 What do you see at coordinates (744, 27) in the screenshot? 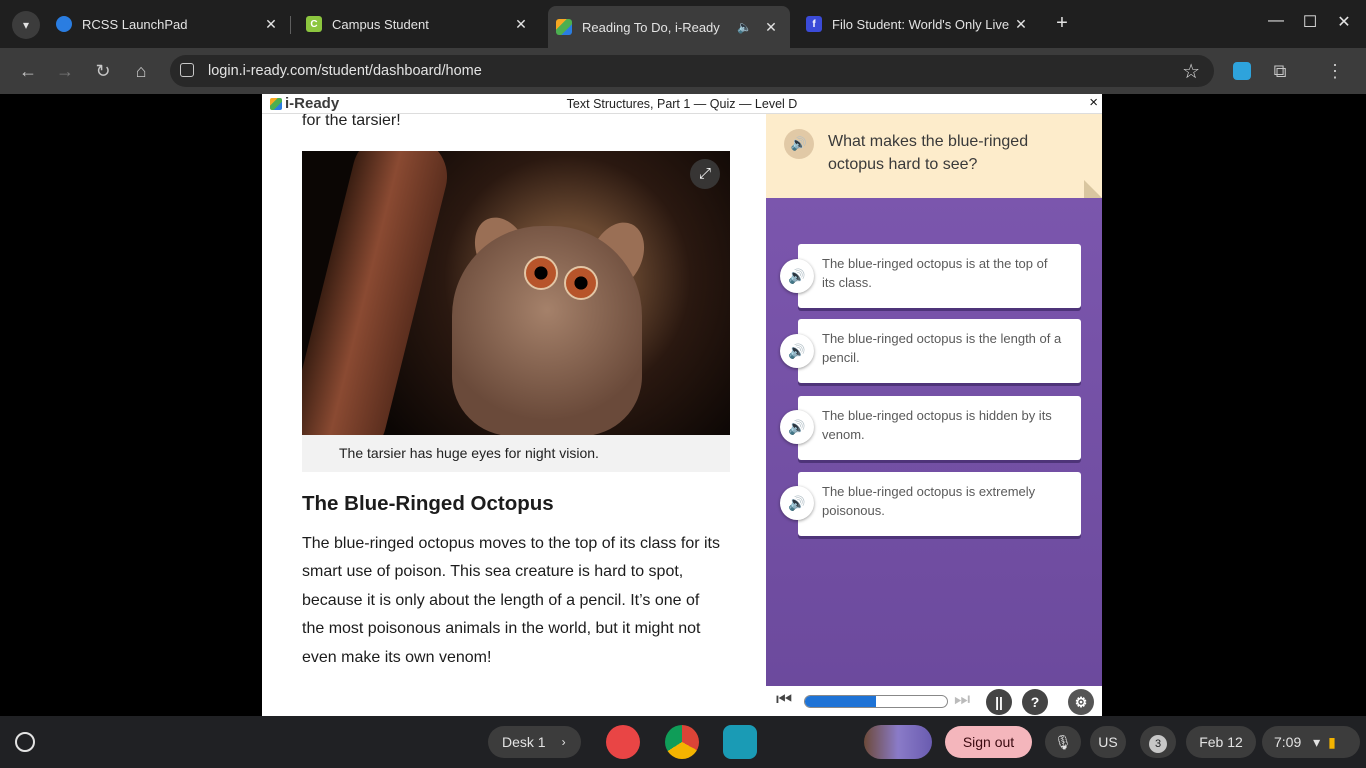
I see `speaker-icon: 🔈` at bounding box center [744, 27].